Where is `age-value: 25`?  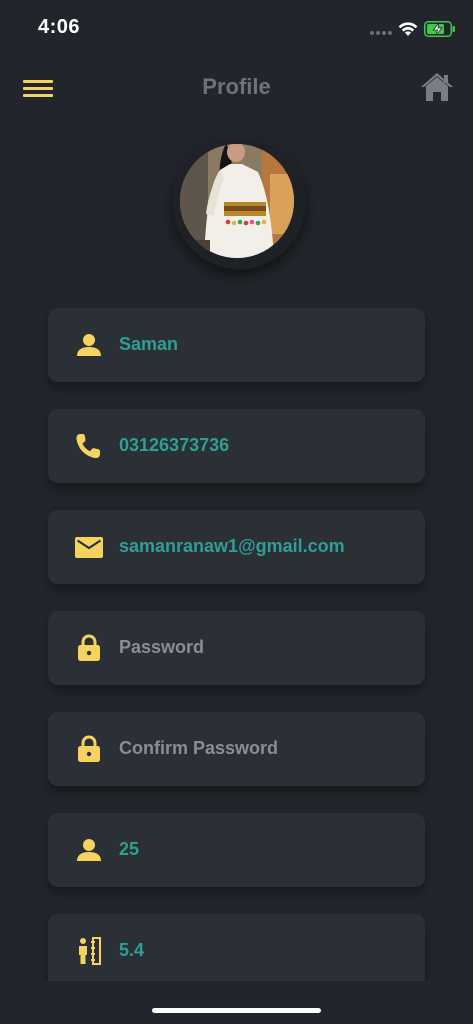
age-value: 25 is located at coordinates (129, 849).